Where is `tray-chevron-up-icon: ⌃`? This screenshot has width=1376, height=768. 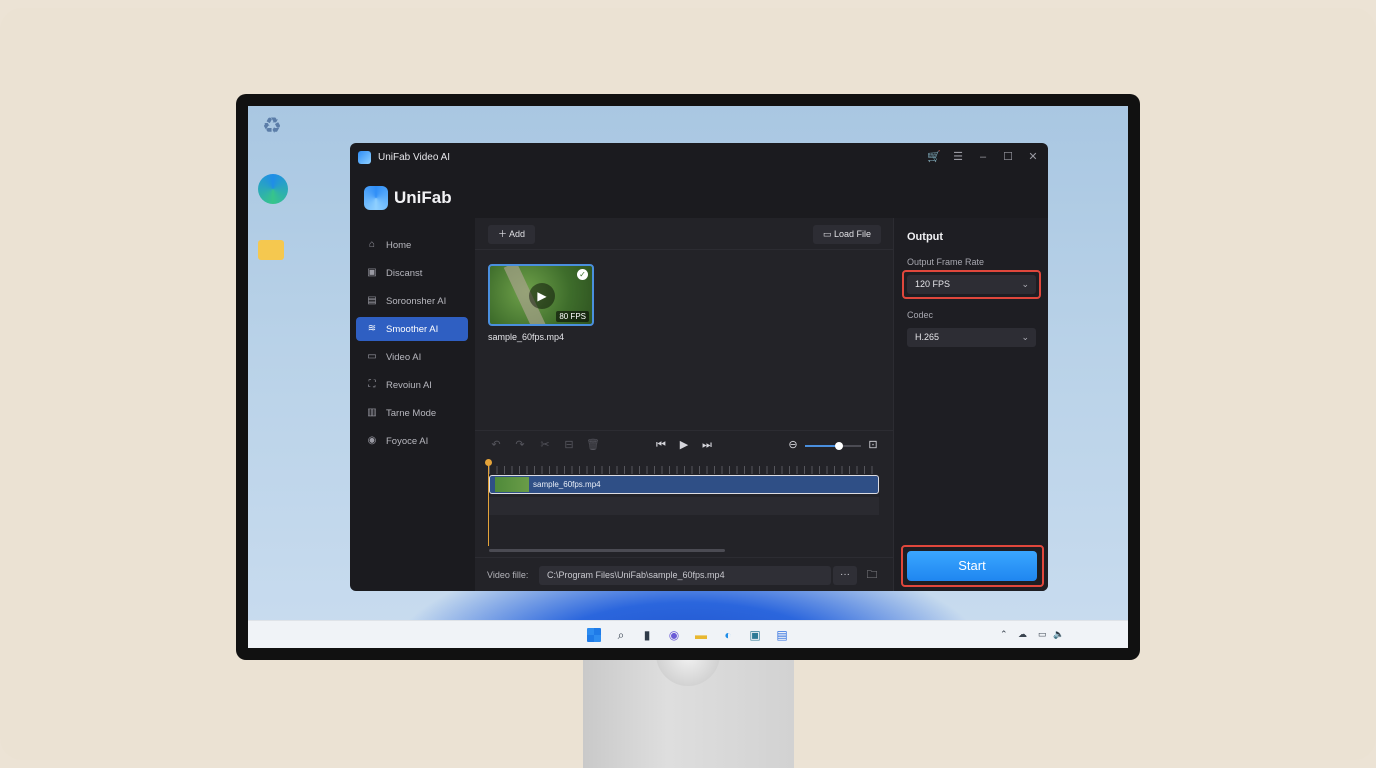 tray-chevron-up-icon: ⌃ is located at coordinates (1004, 634).